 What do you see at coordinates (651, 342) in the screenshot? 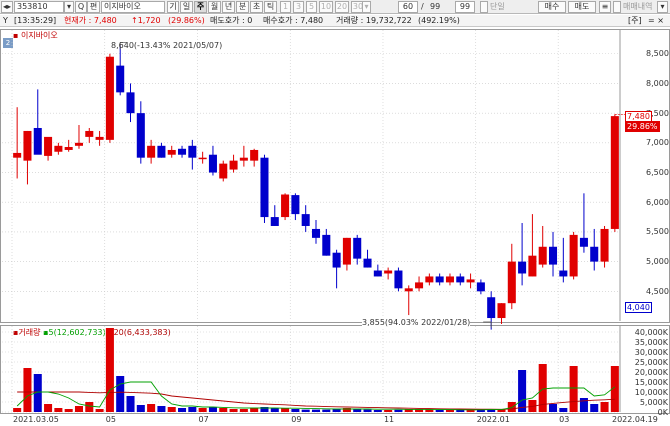
I see `volume-y-label: 35,000K` at bounding box center [651, 342].